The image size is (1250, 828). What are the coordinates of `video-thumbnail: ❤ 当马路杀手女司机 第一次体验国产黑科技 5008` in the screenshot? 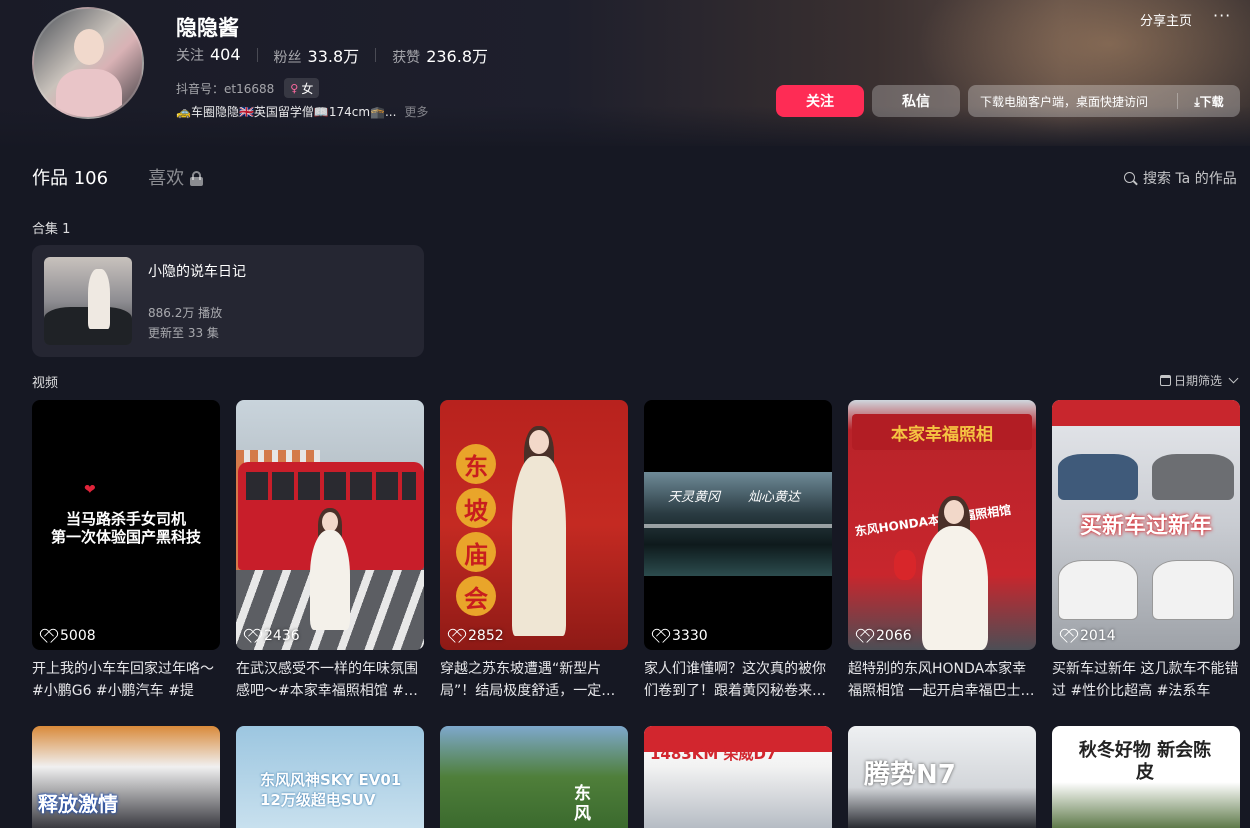 It's located at (126, 525).